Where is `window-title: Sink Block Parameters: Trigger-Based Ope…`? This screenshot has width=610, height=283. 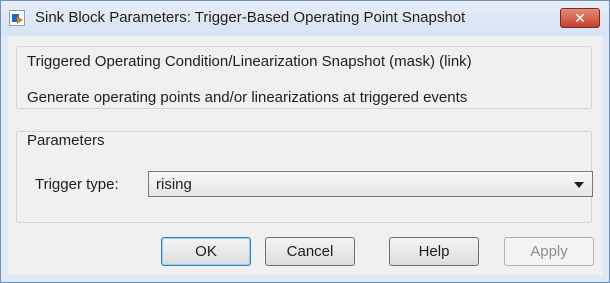 window-title: Sink Block Parameters: Trigger-Based Ope… is located at coordinates (250, 17).